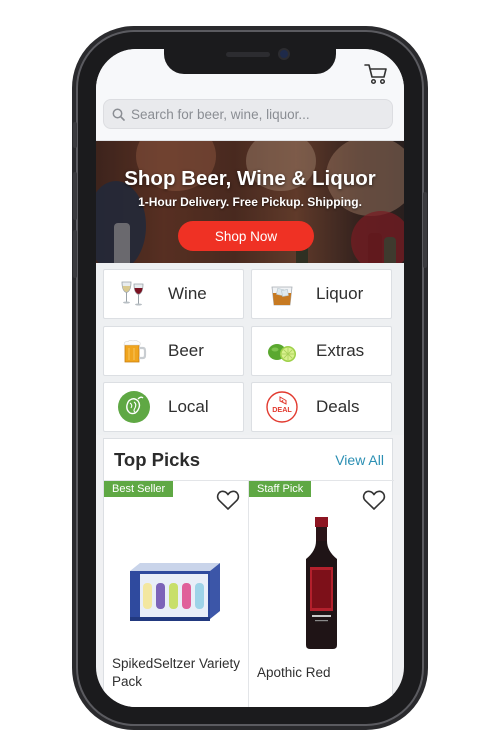 Image resolution: width=500 pixels, height=752 pixels. Describe the element at coordinates (250, 178) in the screenshot. I see `hero-title: Shop Beer, Wine & Liquor` at that location.